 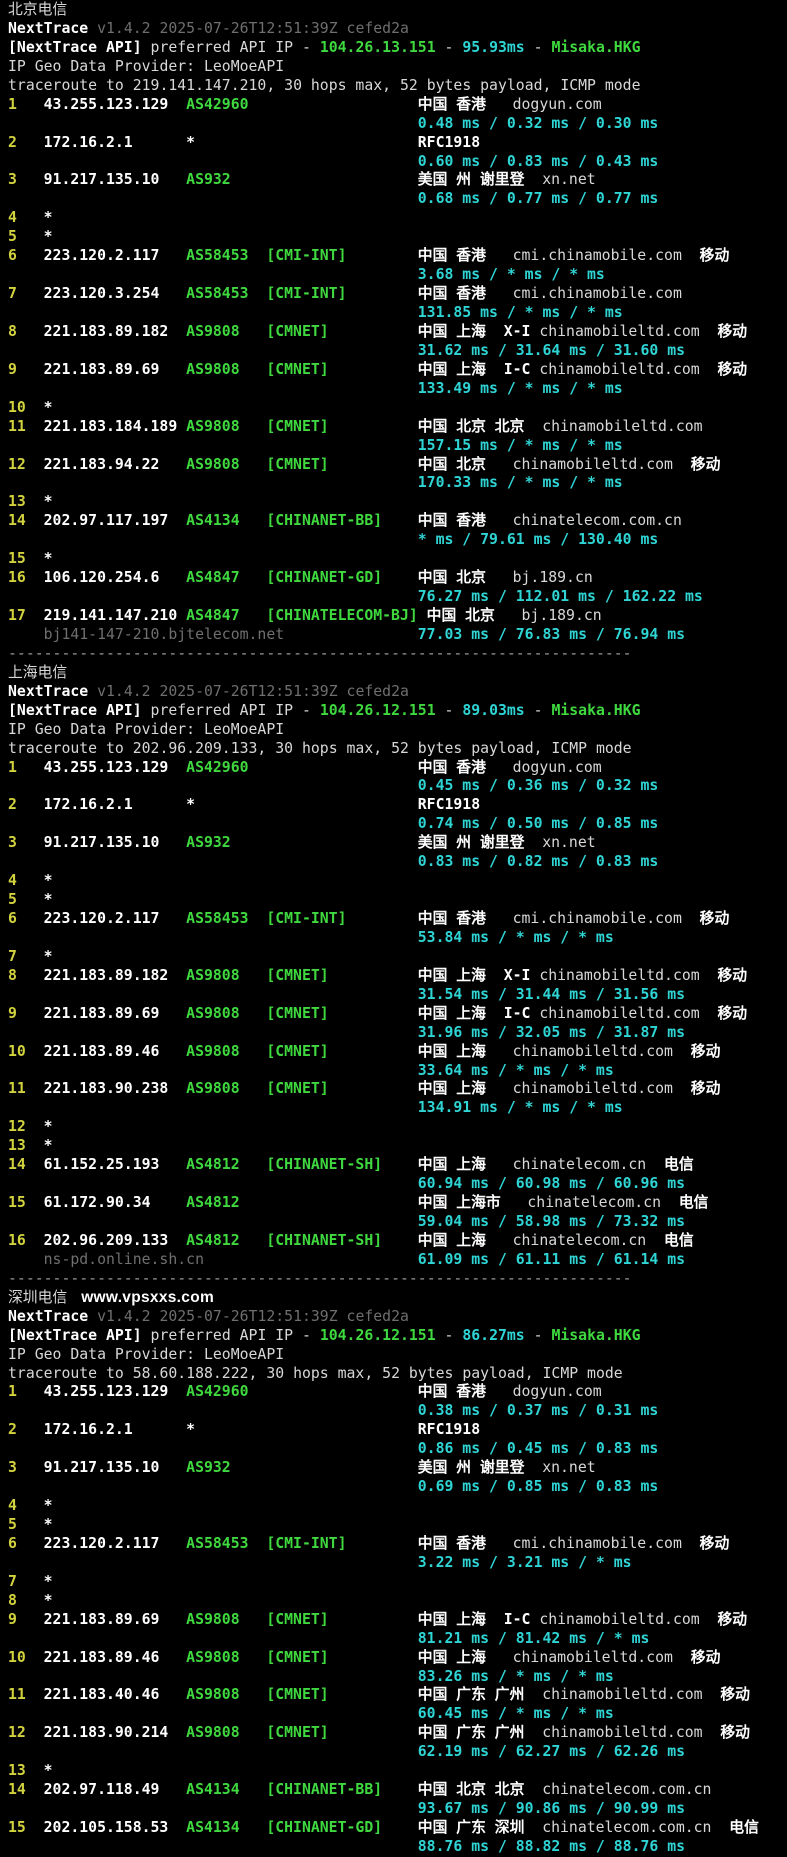 What do you see at coordinates (106, 521) in the screenshot?
I see `hop-ip: 202.97.117.197` at bounding box center [106, 521].